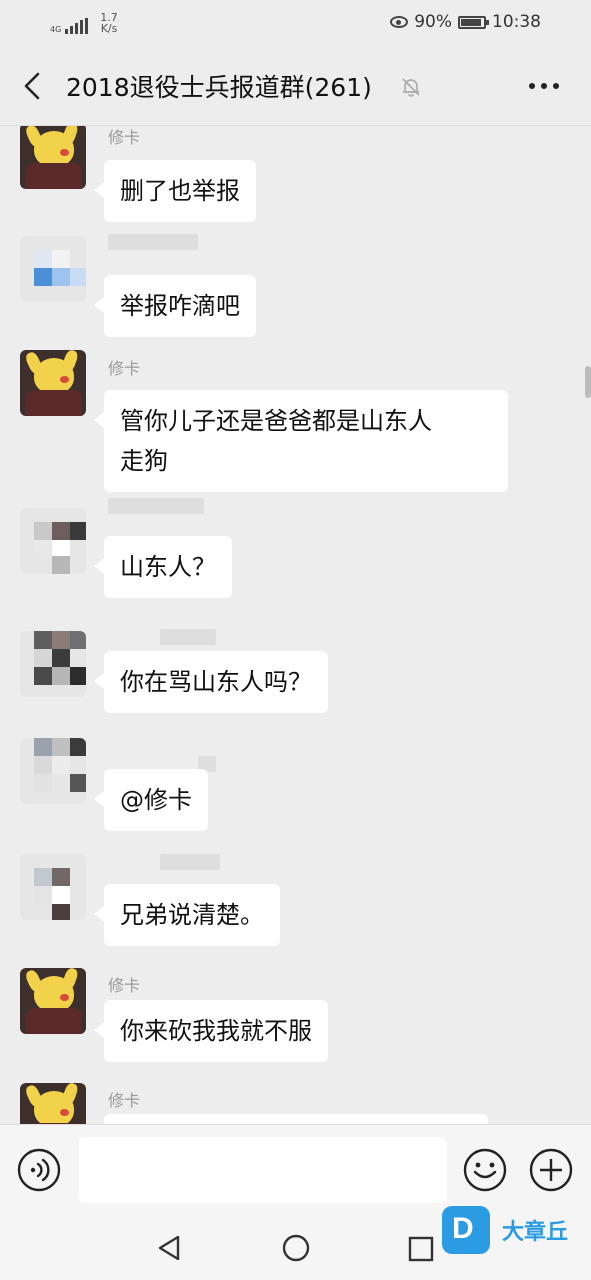  Describe the element at coordinates (466, 1230) in the screenshot. I see `watermark-logo-icon: D` at that location.